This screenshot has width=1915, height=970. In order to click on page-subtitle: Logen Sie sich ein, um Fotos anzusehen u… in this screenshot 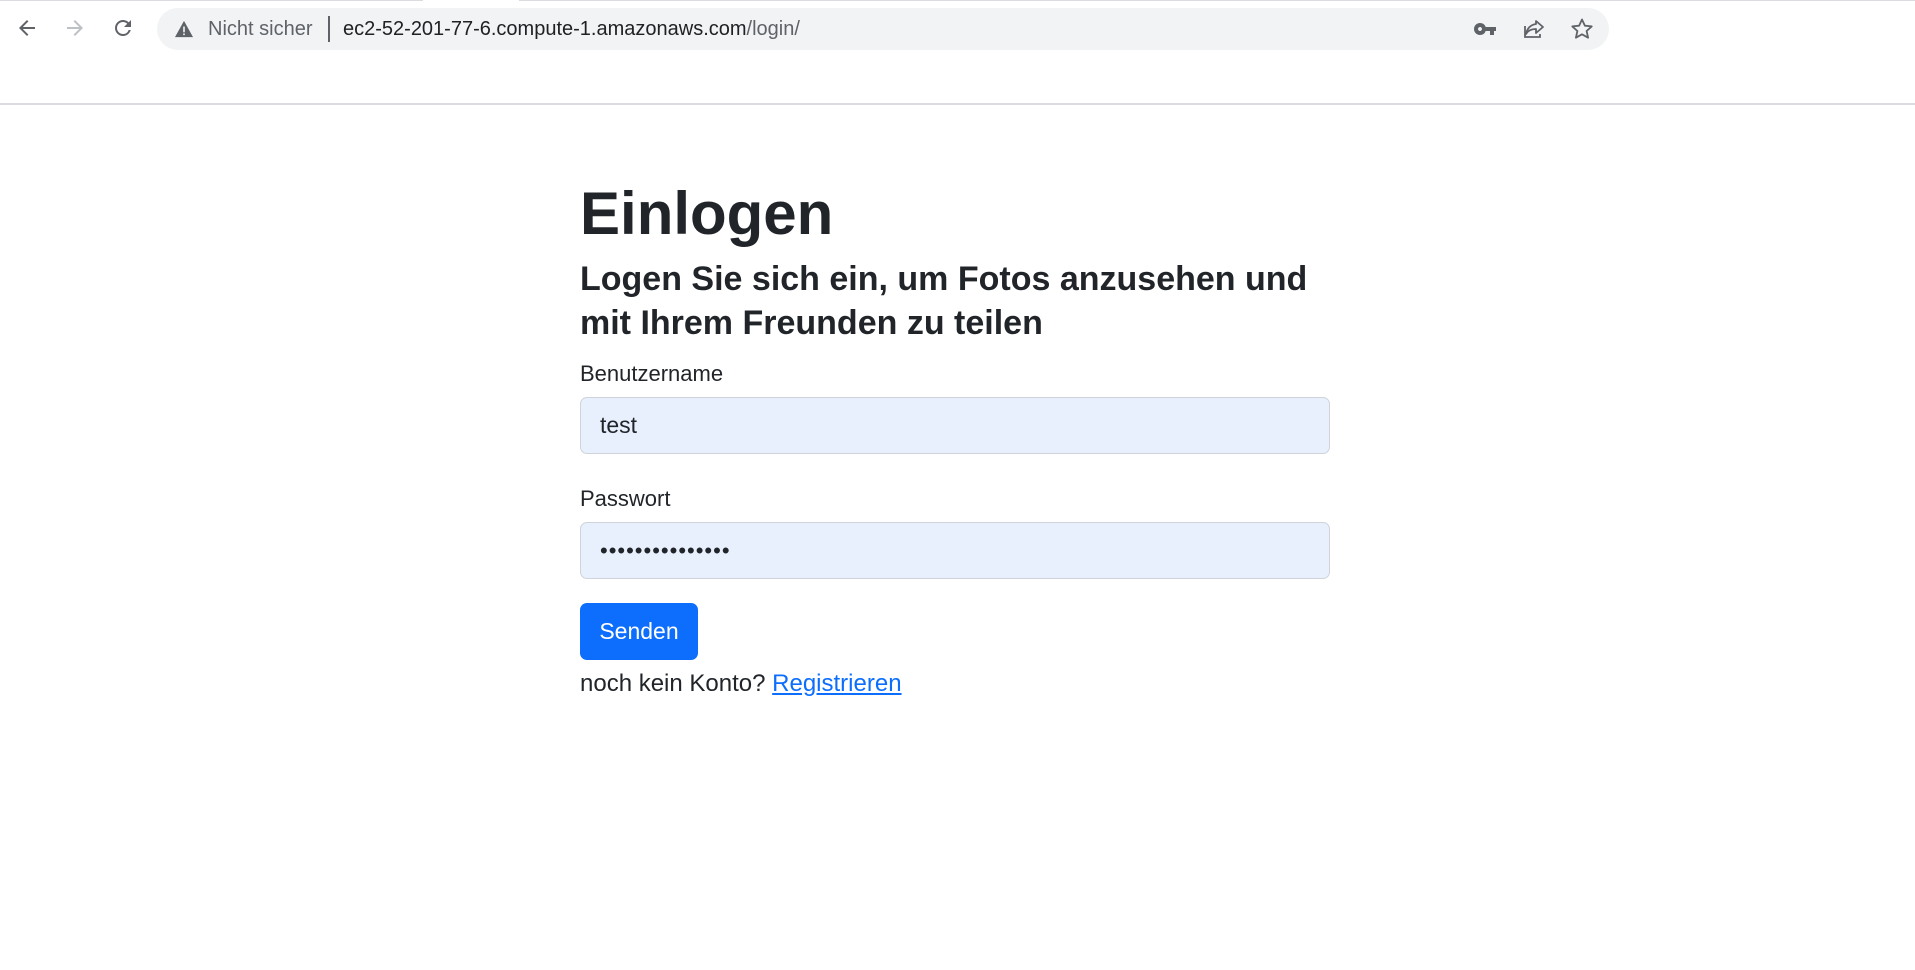, I will do `click(944, 301)`.